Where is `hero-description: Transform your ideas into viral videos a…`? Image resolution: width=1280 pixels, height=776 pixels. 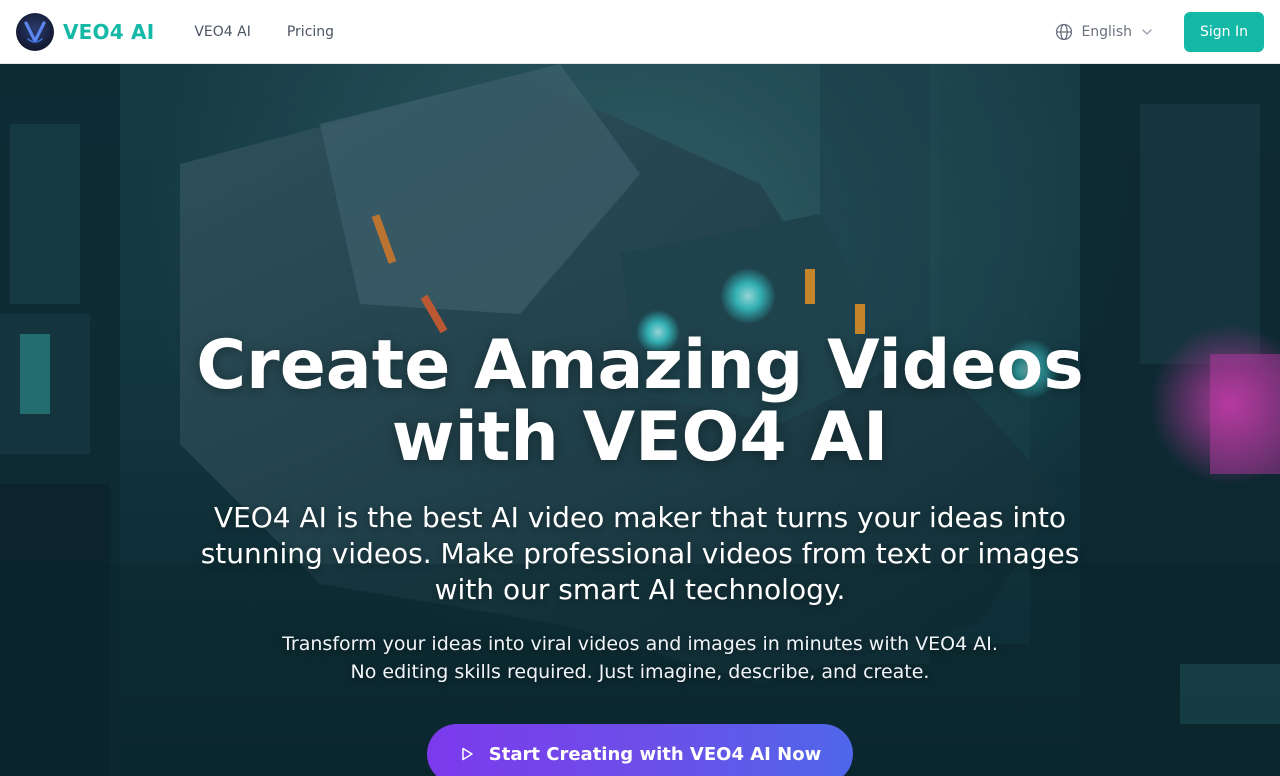
hero-description: Transform your ideas into viral videos a… is located at coordinates (640, 658).